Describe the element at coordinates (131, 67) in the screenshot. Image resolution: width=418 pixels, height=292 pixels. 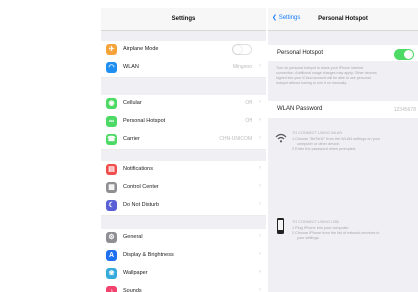
I see `settings-item-label: WLAN` at that location.